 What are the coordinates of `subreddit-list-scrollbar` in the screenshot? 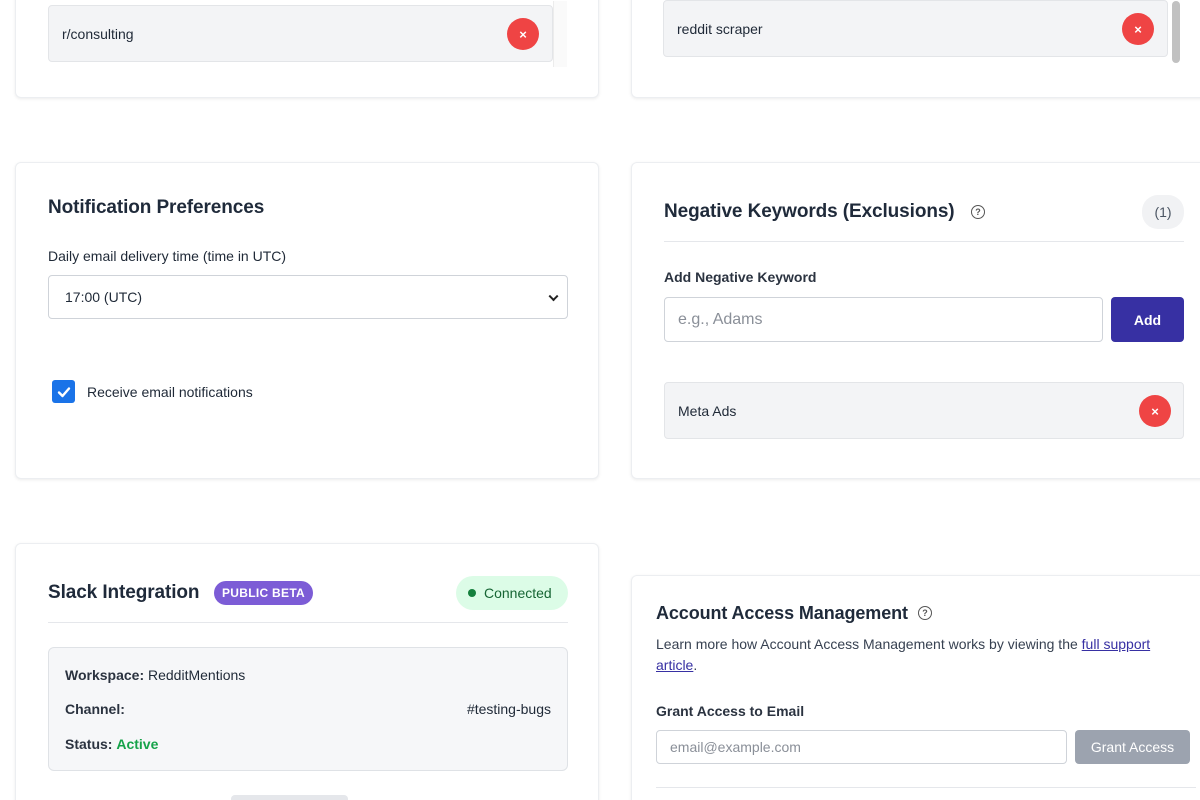 It's located at (560, 34).